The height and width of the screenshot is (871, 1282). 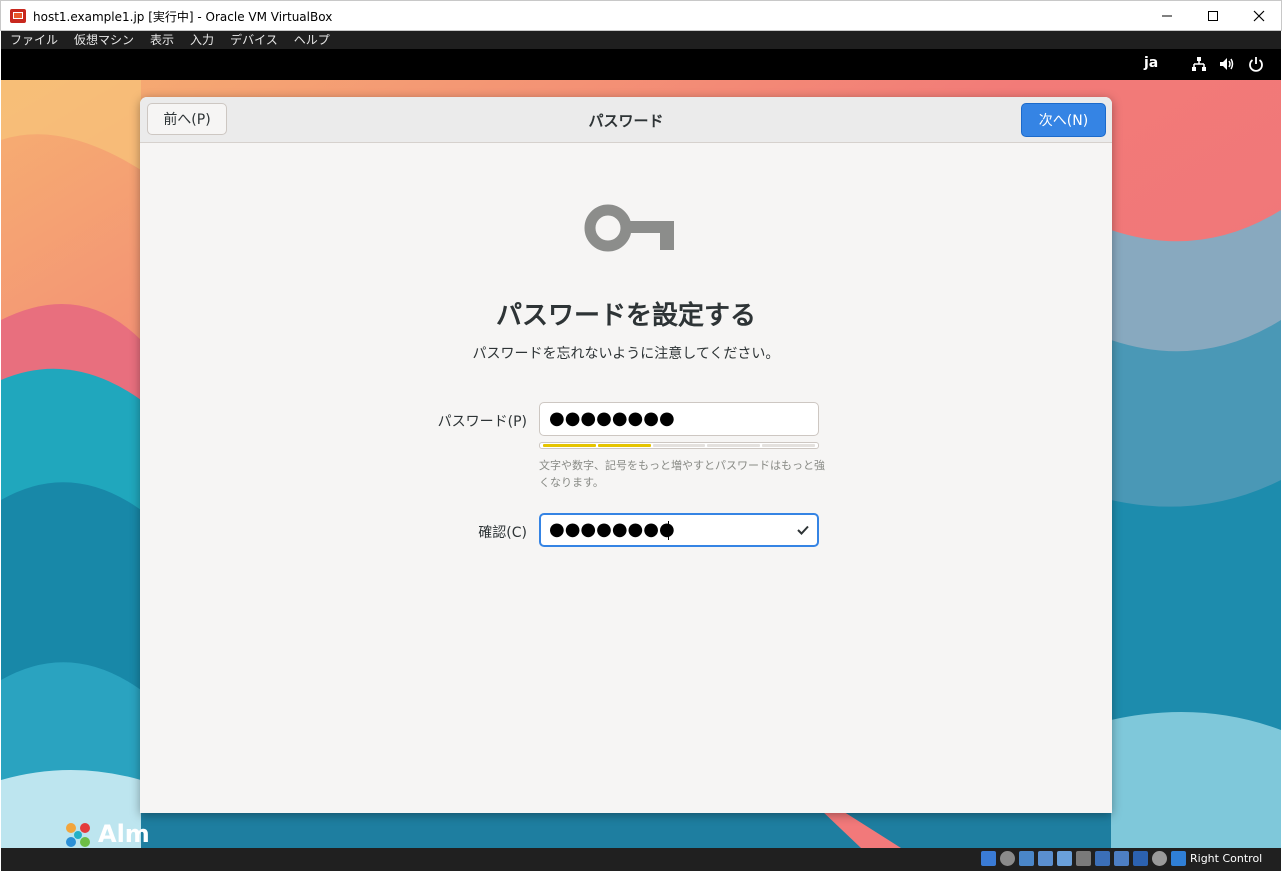 What do you see at coordinates (253, 40) in the screenshot?
I see `menu-devices: デバイス` at bounding box center [253, 40].